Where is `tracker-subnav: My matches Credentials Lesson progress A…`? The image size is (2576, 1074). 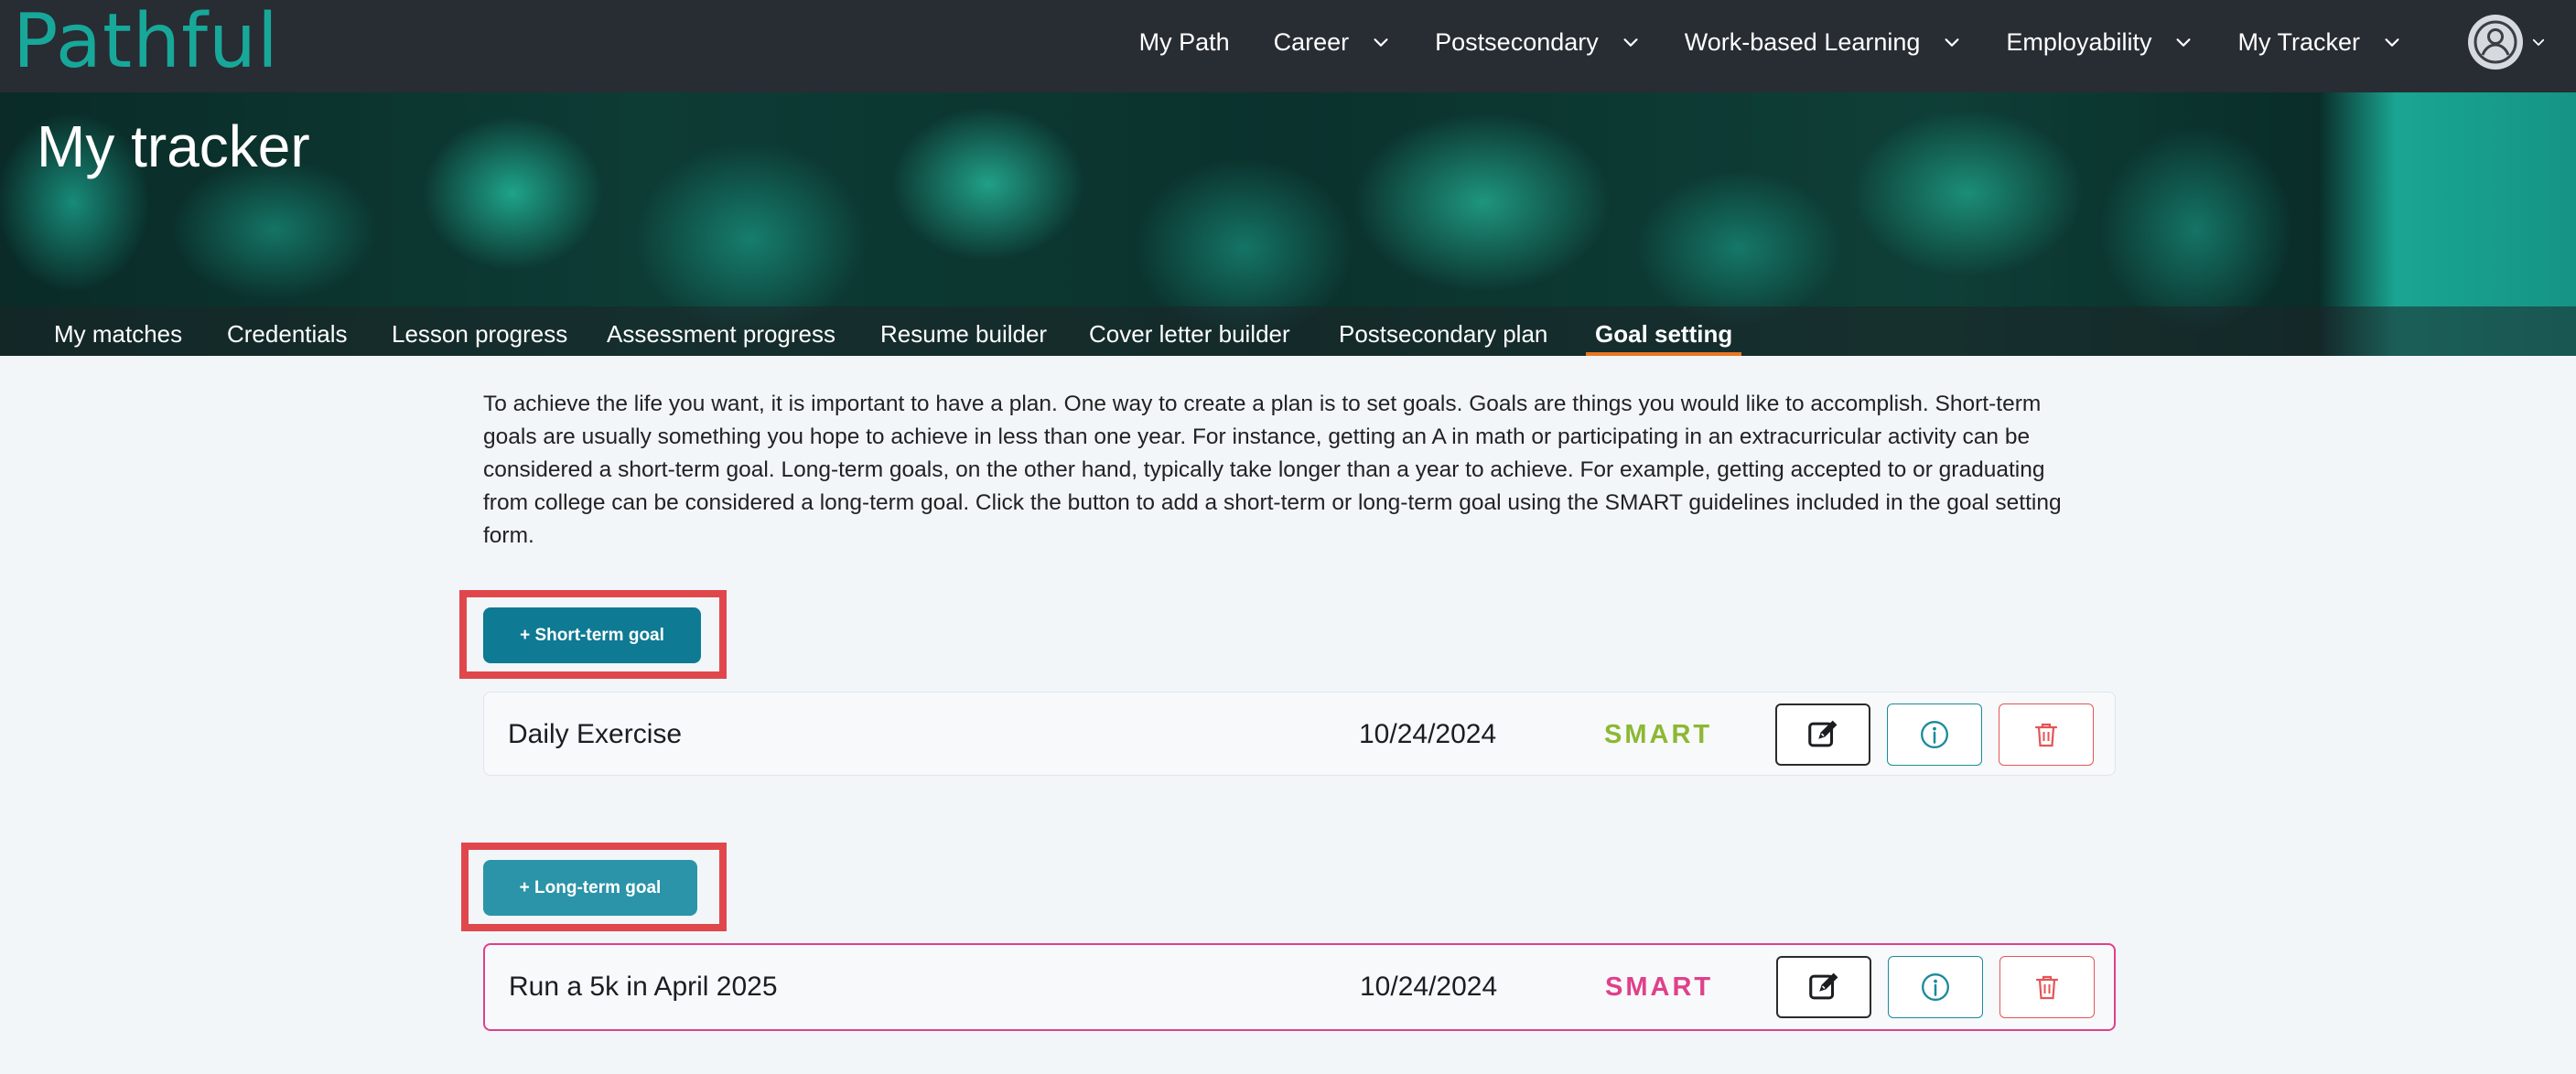
tracker-subnav: My matches Credentials Lesson progress A… is located at coordinates (1288, 331).